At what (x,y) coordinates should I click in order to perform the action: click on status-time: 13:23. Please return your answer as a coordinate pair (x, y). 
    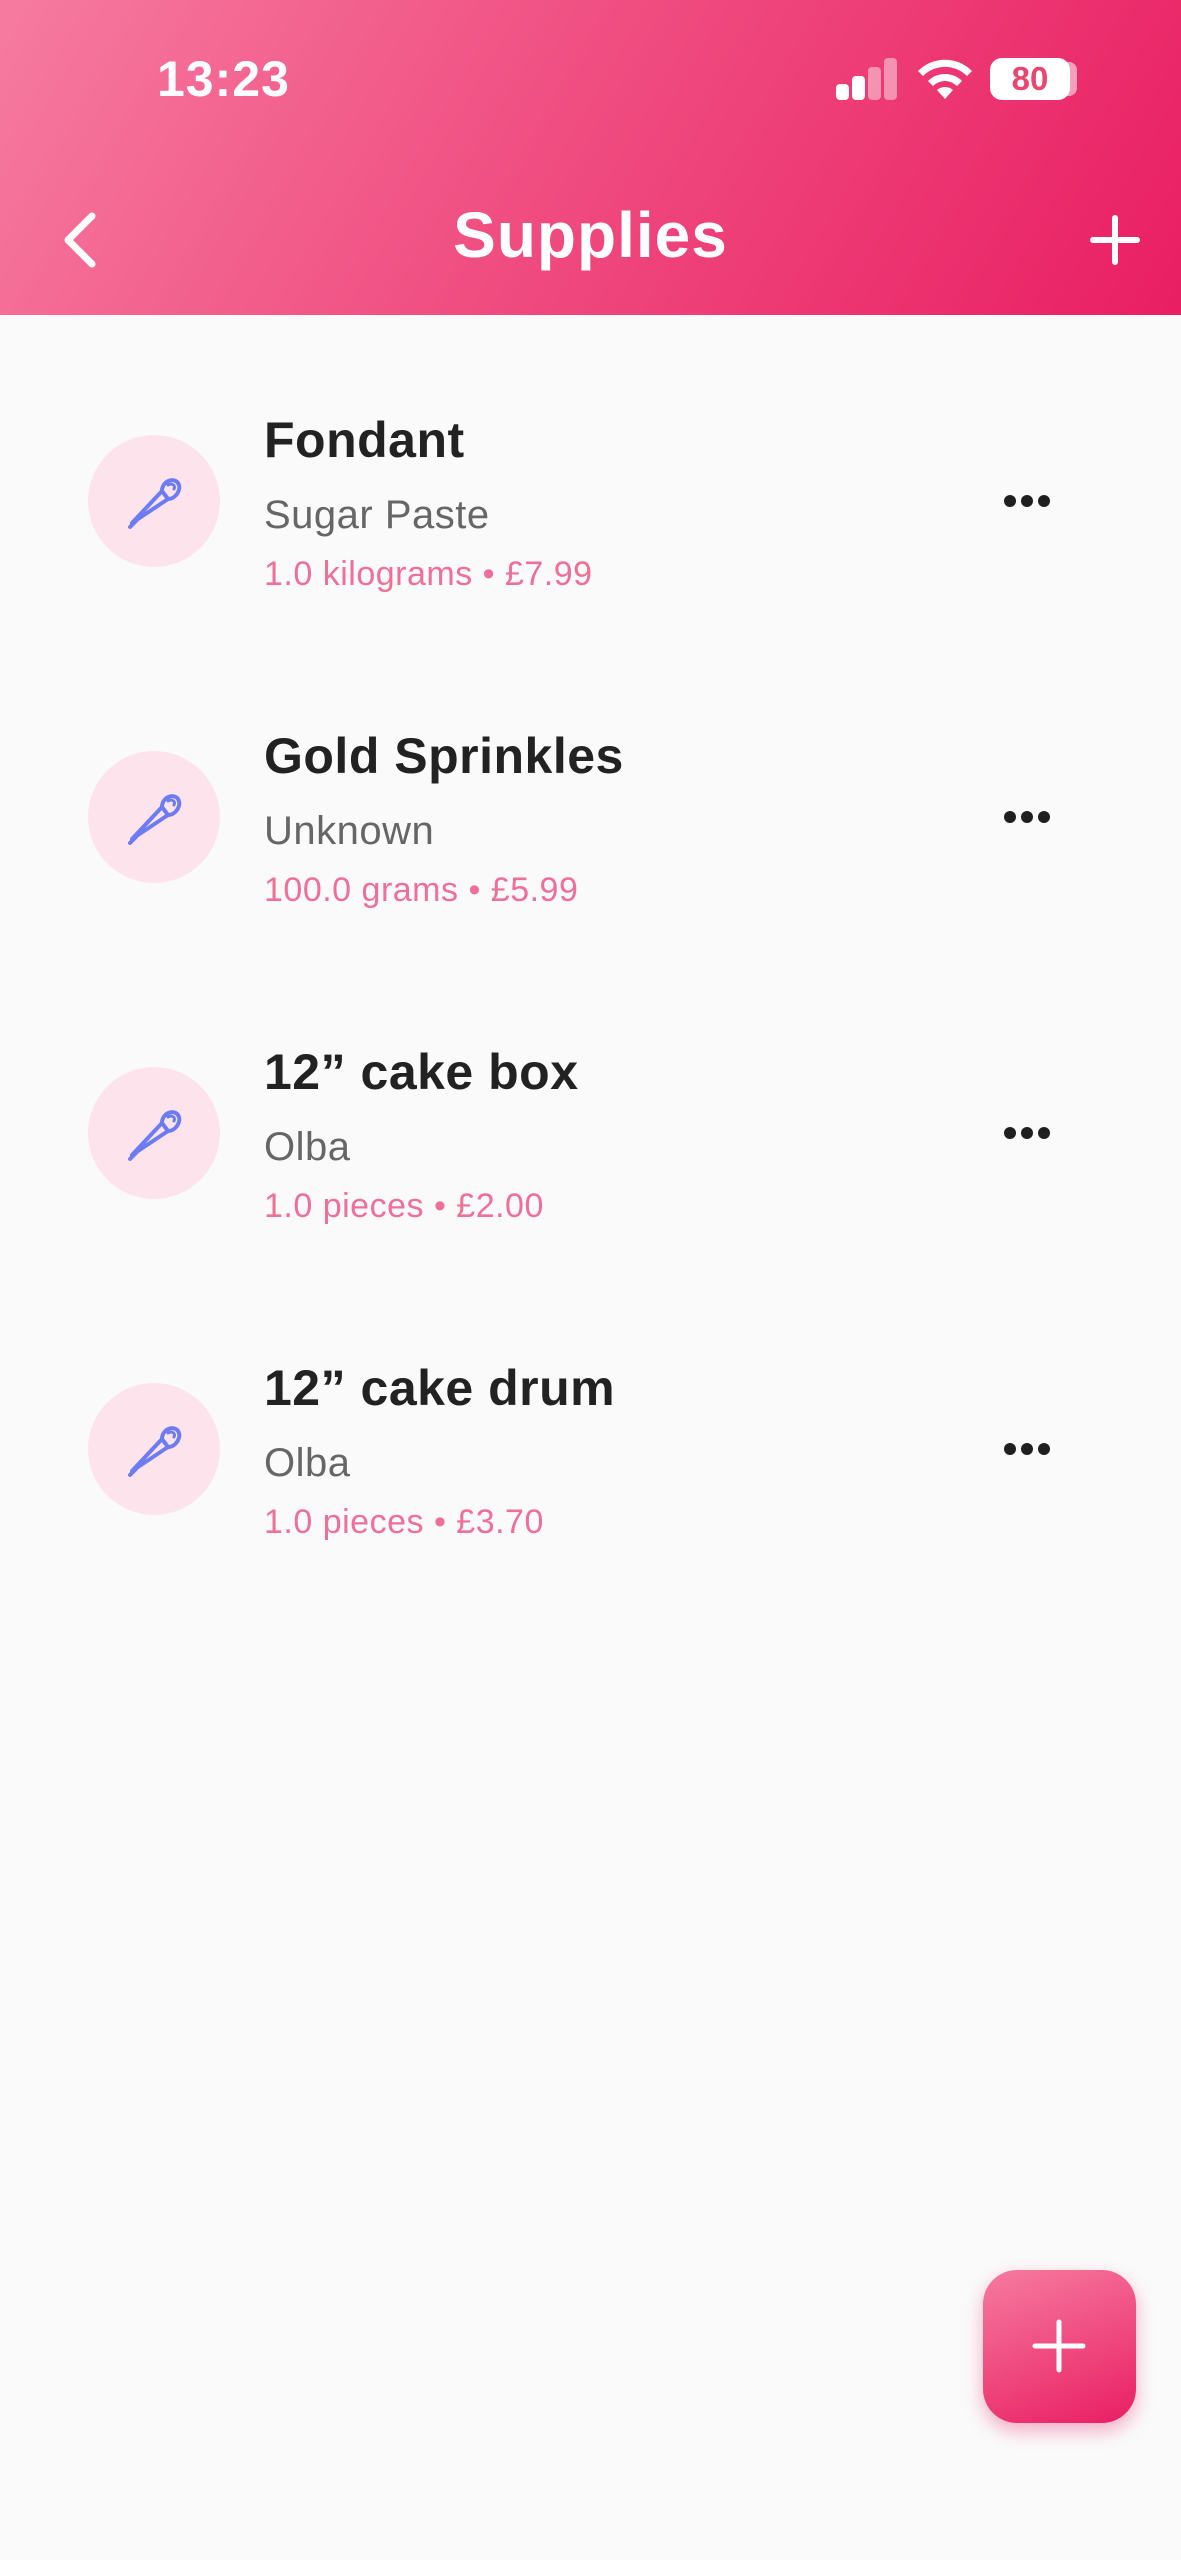
    Looking at the image, I should click on (223, 79).